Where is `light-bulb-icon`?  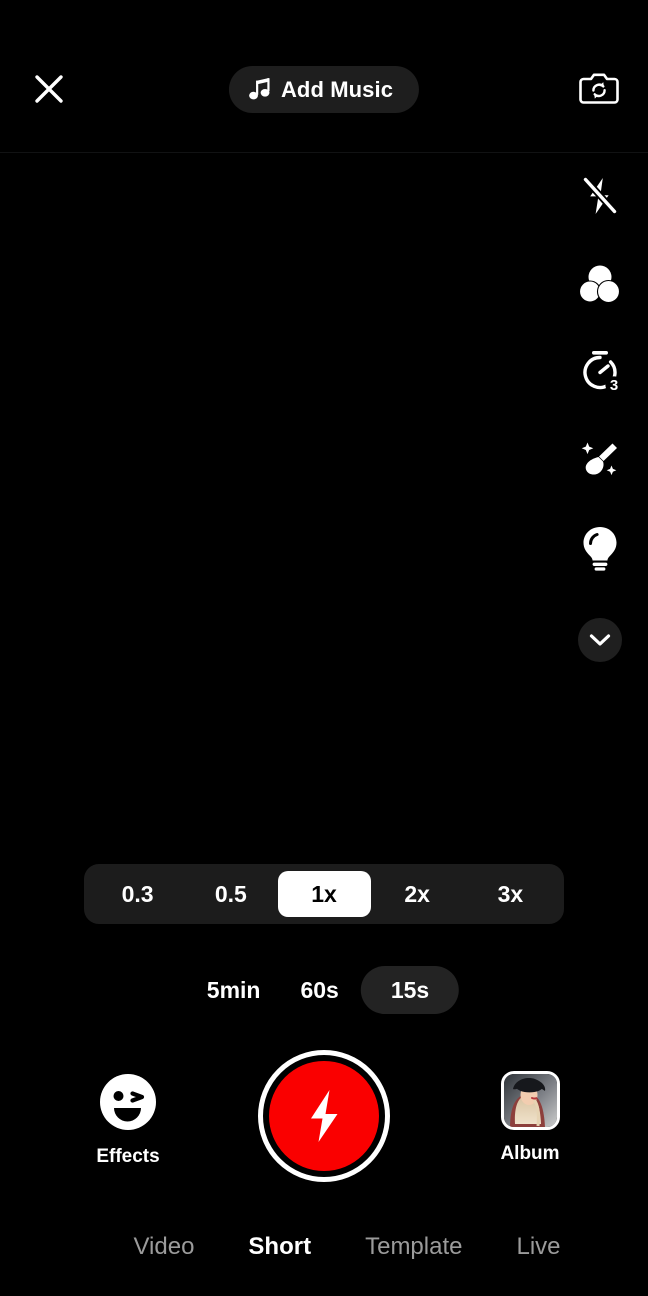 light-bulb-icon is located at coordinates (600, 549).